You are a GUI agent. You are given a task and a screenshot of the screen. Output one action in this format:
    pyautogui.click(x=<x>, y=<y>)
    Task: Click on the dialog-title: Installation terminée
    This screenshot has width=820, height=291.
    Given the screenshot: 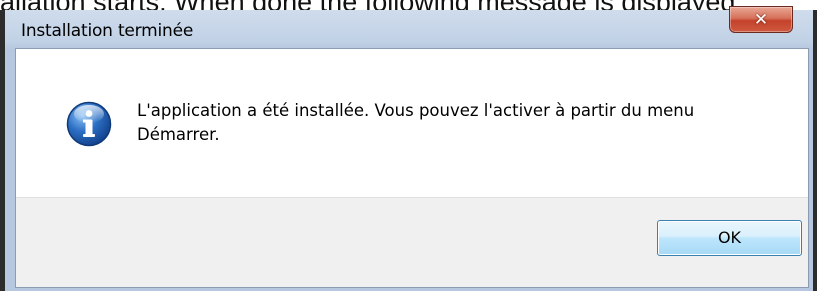 What is the action you would take?
    pyautogui.click(x=107, y=31)
    